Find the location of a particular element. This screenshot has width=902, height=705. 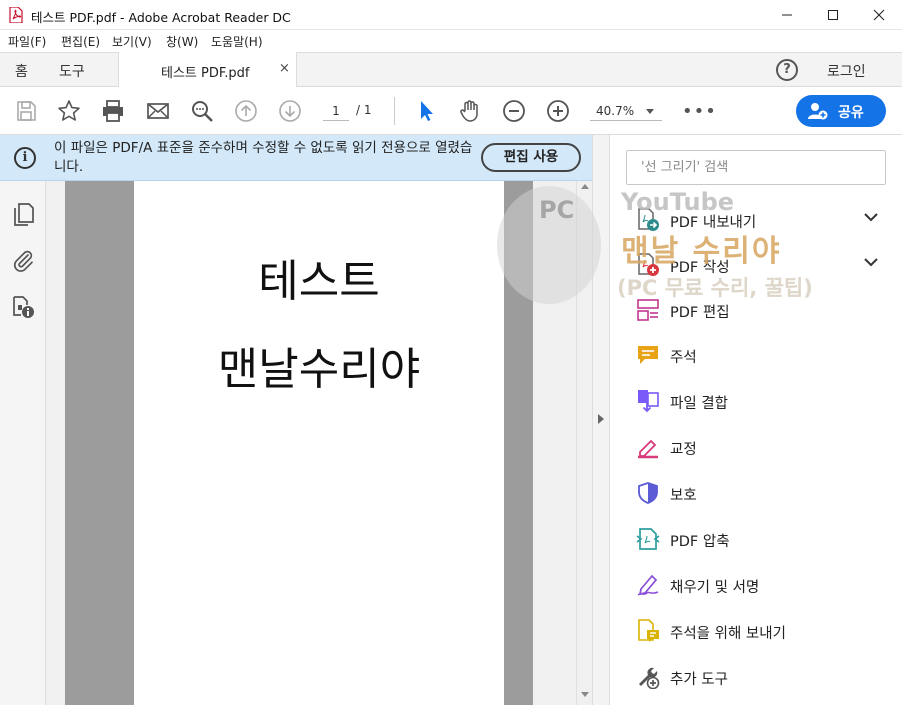

document-properties-icon is located at coordinates (23, 307).